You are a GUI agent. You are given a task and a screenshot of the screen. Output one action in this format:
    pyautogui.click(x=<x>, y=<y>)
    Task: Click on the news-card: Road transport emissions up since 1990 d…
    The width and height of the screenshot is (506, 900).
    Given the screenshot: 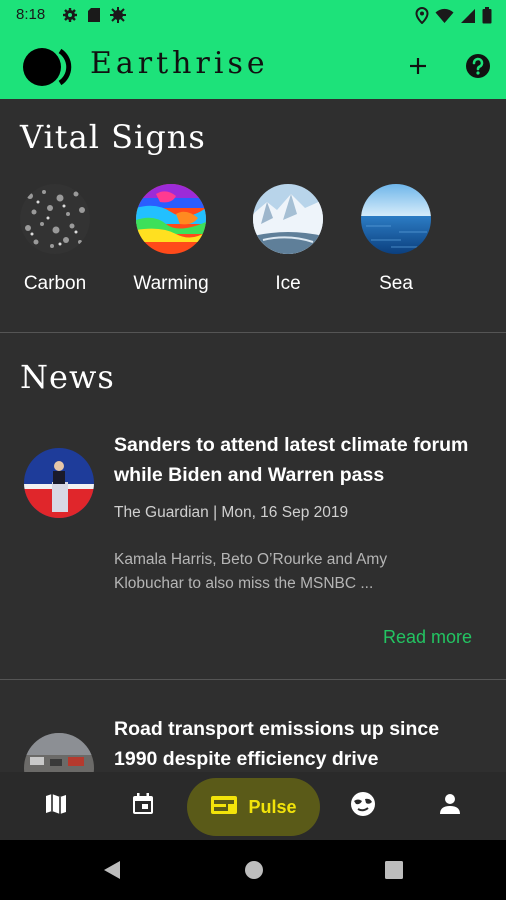 What is the action you would take?
    pyautogui.click(x=253, y=743)
    